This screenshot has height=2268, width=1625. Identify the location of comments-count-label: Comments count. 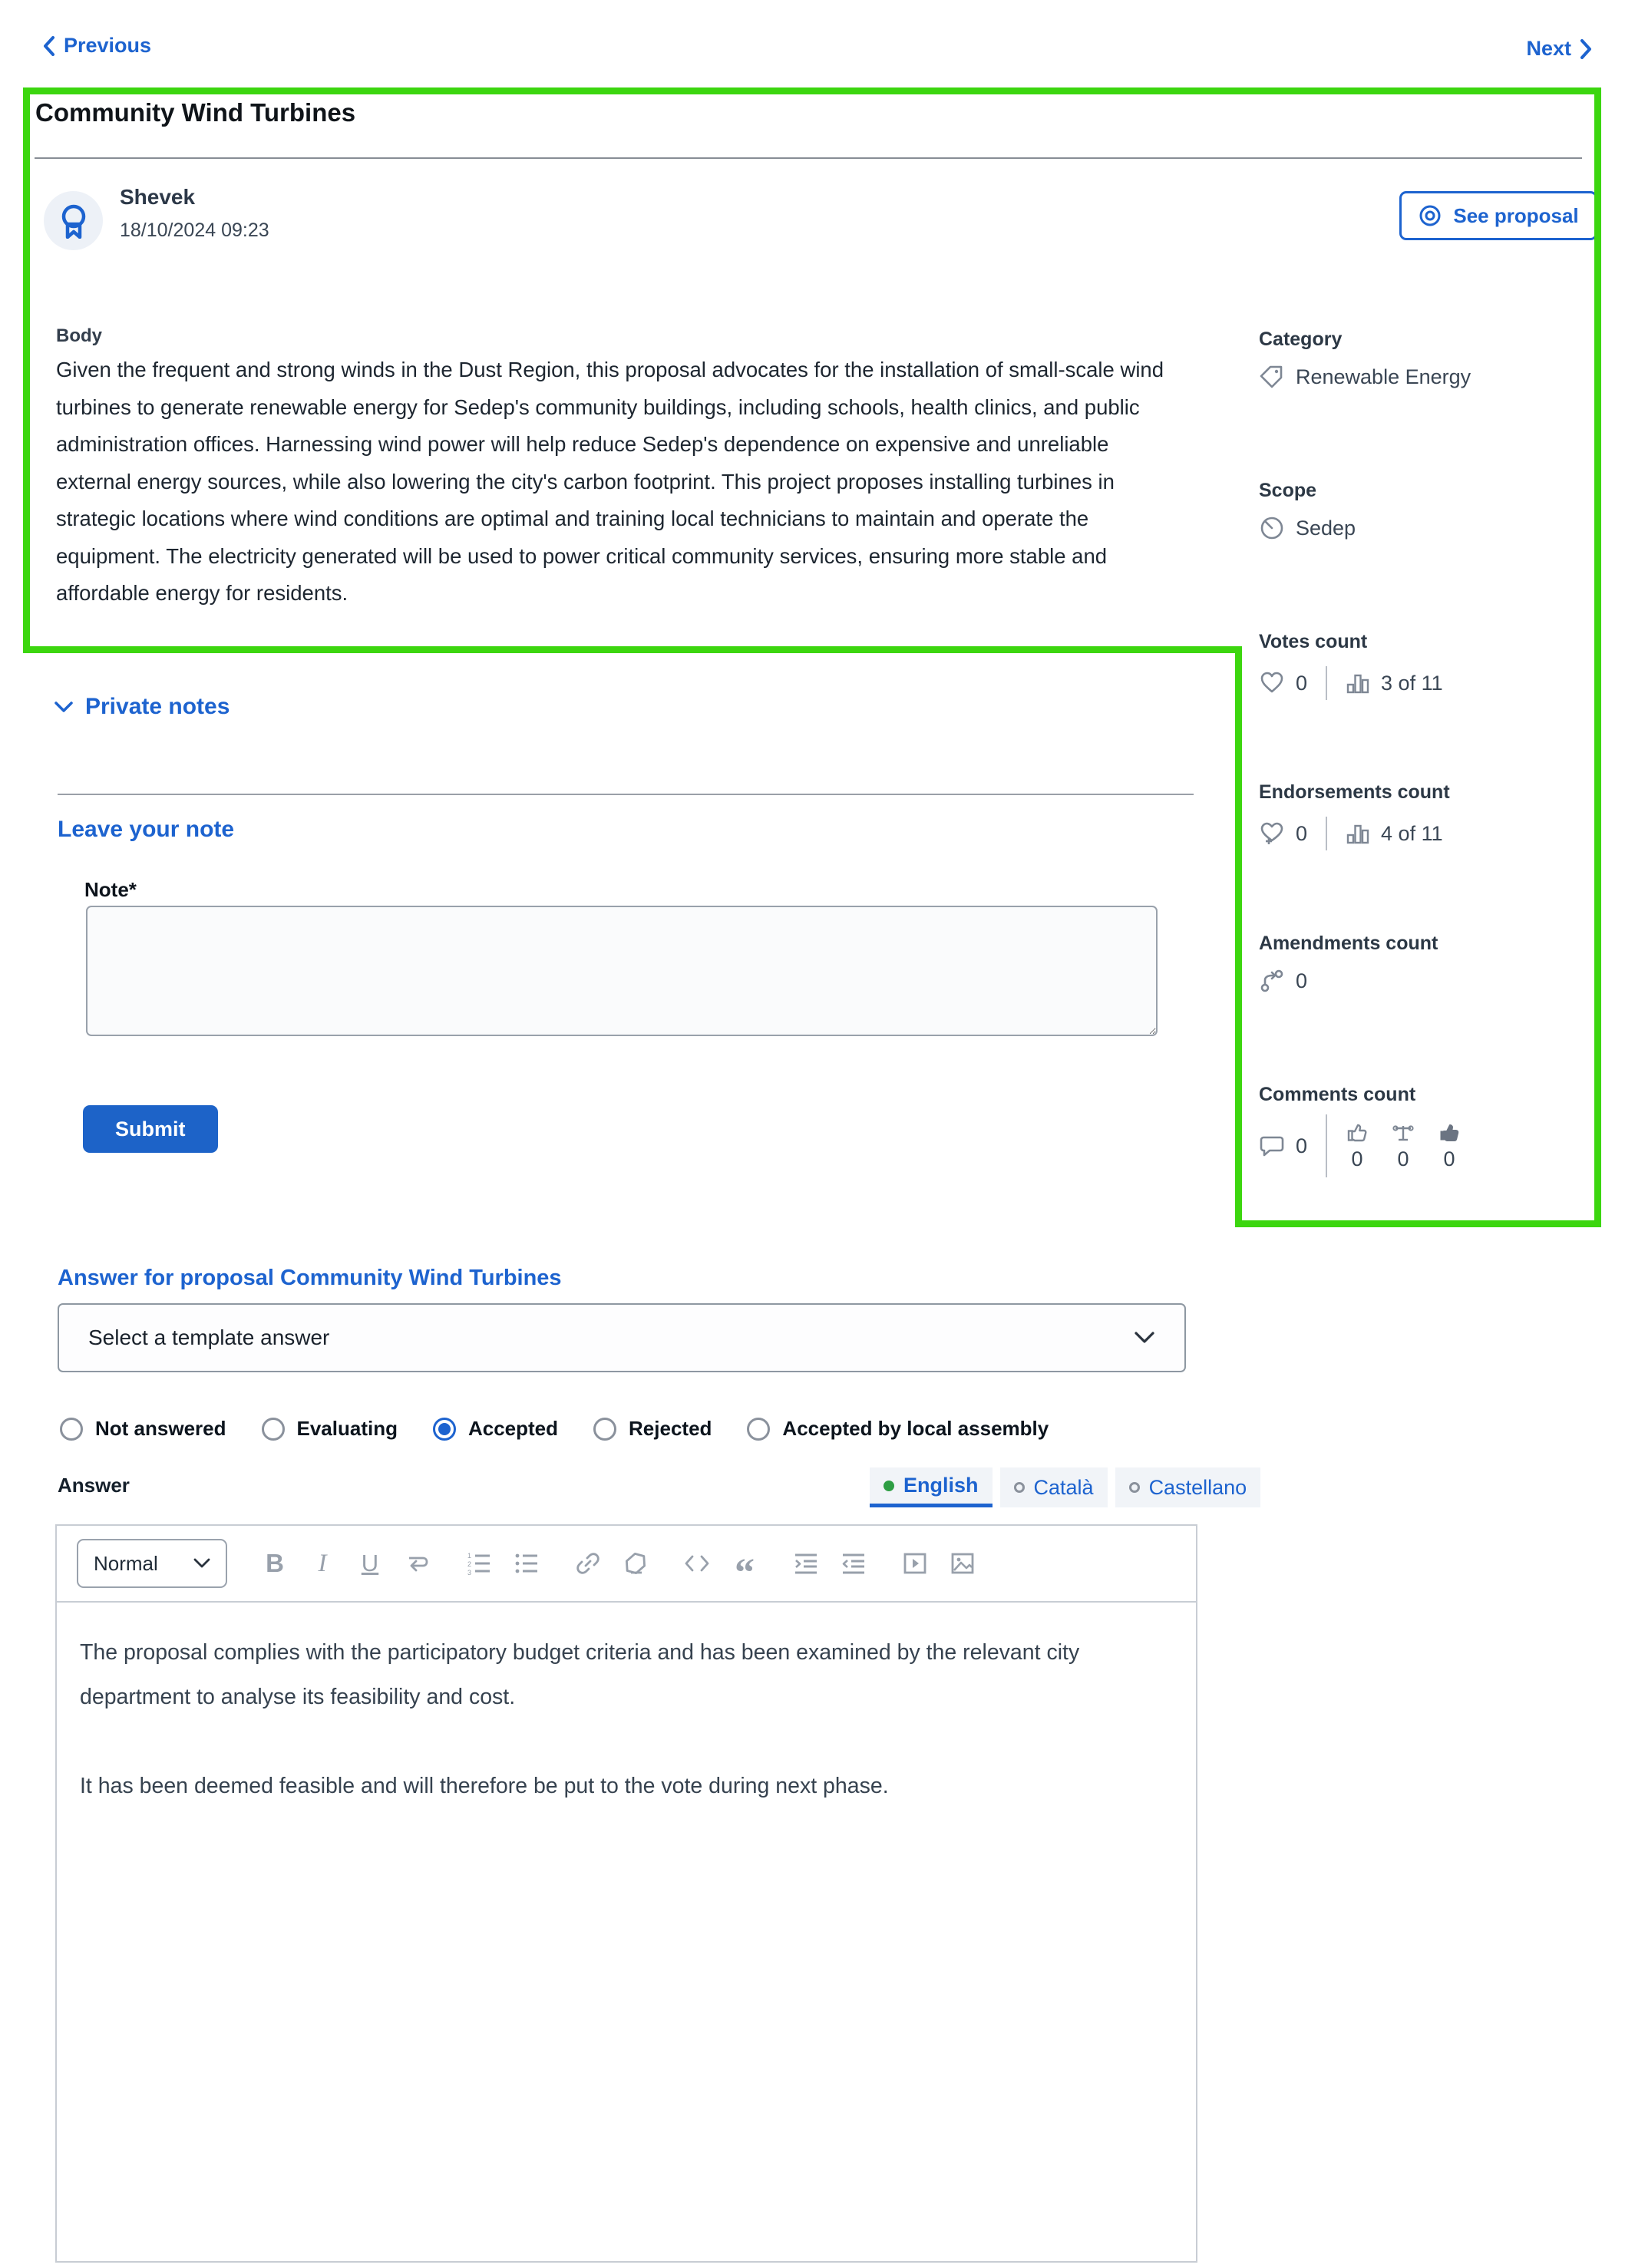
(1337, 1095).